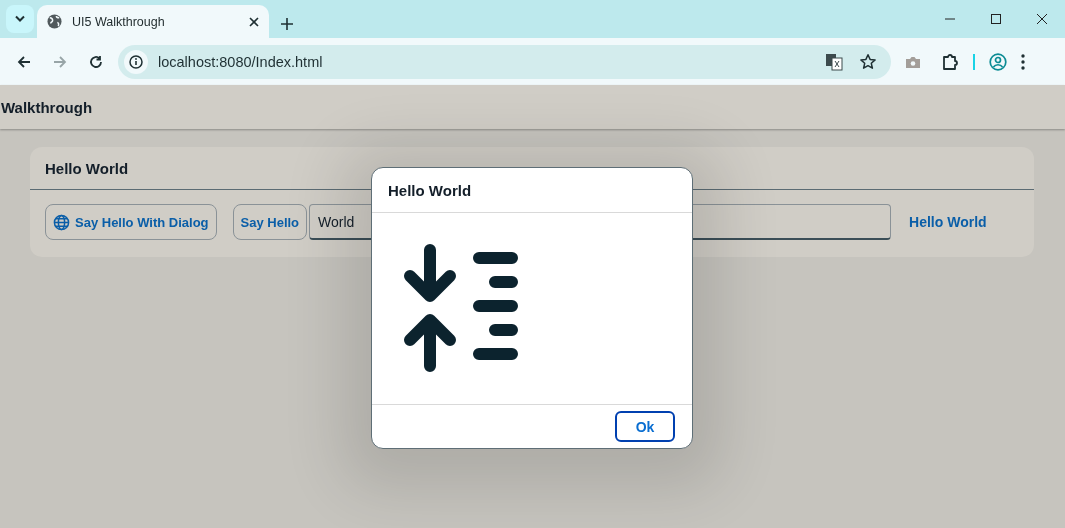 This screenshot has height=528, width=1065. What do you see at coordinates (430, 190) in the screenshot?
I see `dialog-title: Hello World` at bounding box center [430, 190].